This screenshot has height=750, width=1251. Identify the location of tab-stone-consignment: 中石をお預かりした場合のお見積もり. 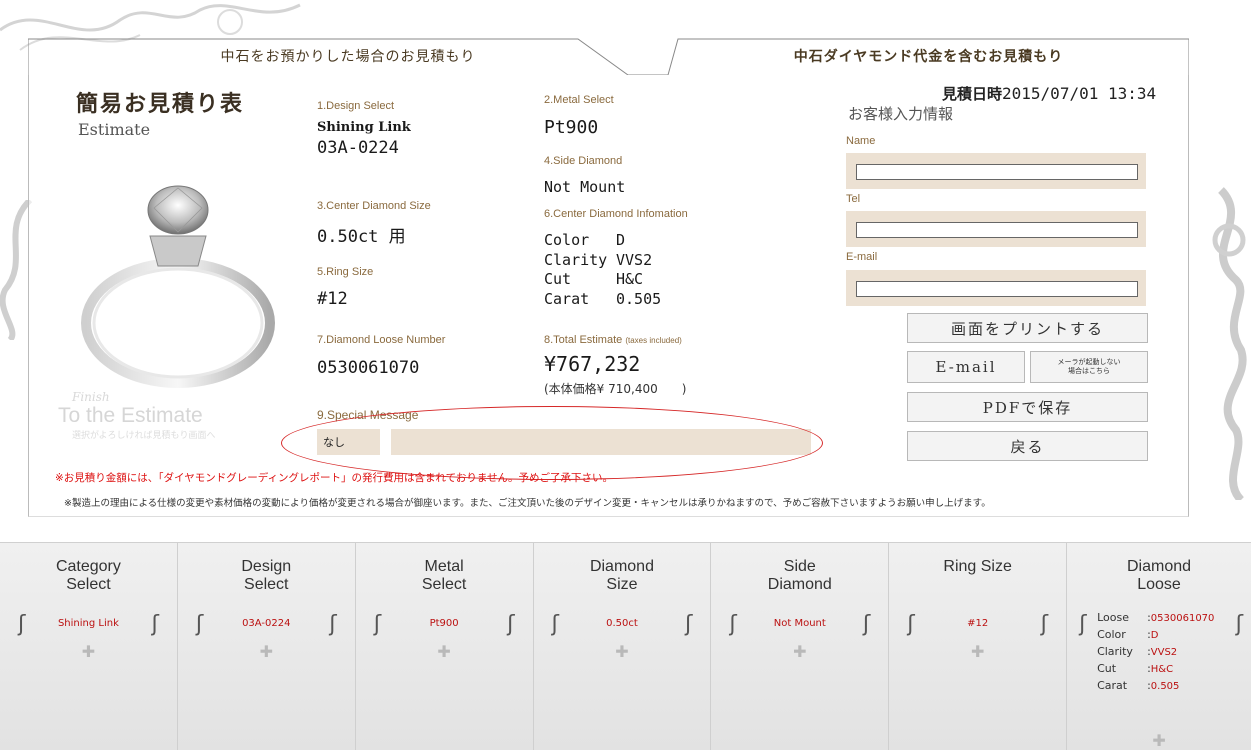
(348, 56).